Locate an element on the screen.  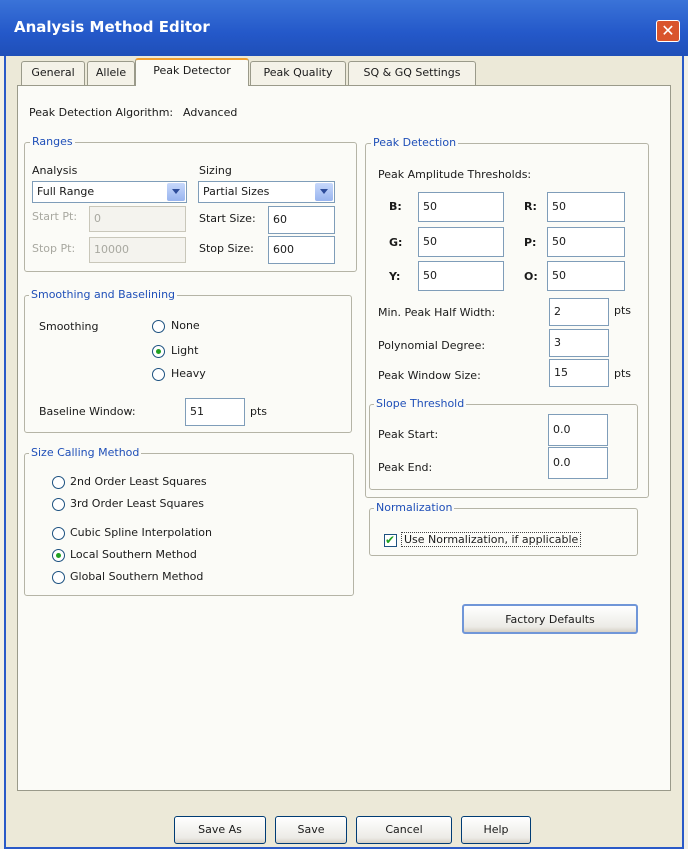
threshold-g-field: 50 is located at coordinates (461, 242).